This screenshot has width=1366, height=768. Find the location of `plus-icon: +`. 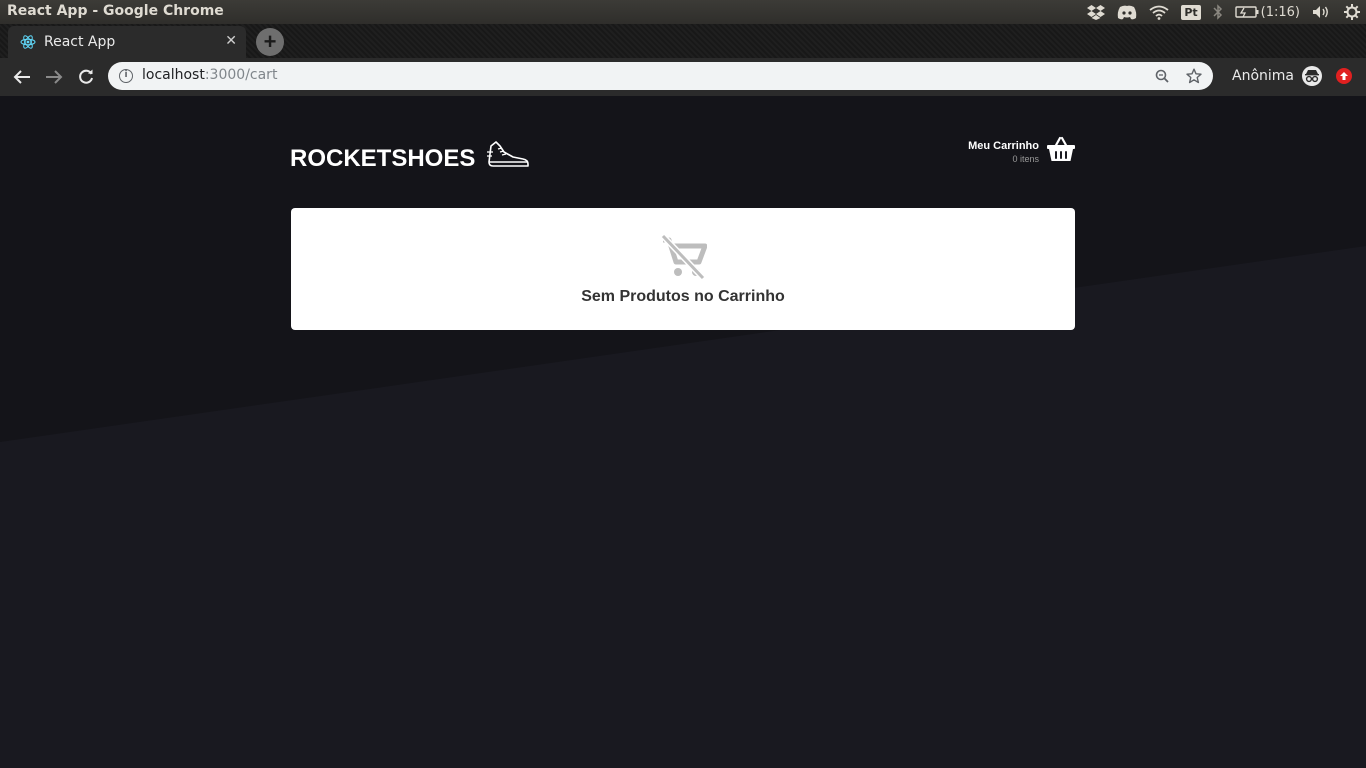

plus-icon: + is located at coordinates (270, 41).